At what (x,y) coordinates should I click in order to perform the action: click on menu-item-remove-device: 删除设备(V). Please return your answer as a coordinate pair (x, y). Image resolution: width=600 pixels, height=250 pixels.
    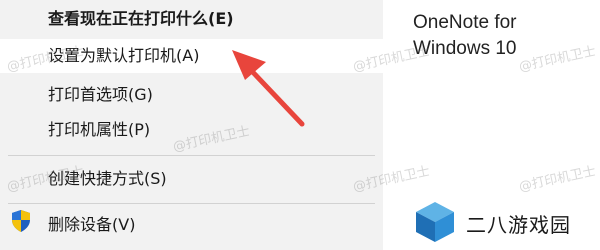
    Looking at the image, I should click on (191, 225).